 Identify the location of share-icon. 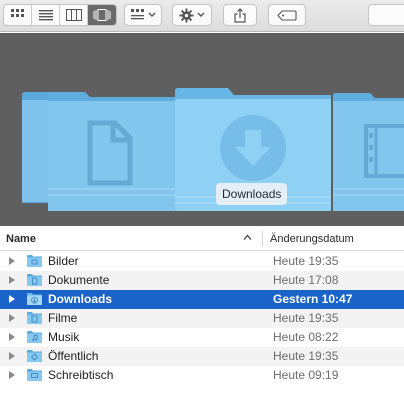
(240, 15).